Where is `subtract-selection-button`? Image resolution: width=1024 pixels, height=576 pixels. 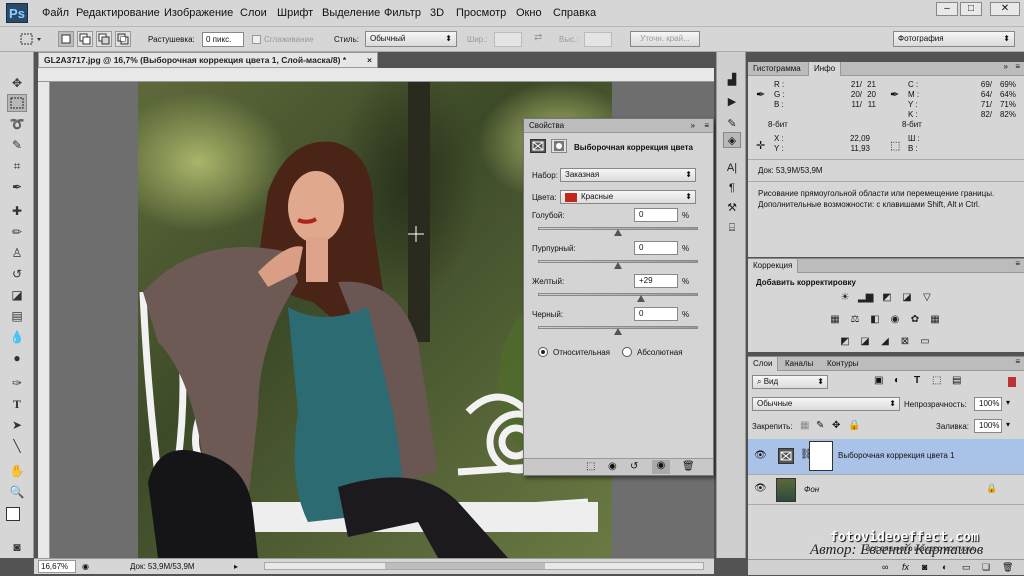
subtract-selection-button is located at coordinates (104, 39).